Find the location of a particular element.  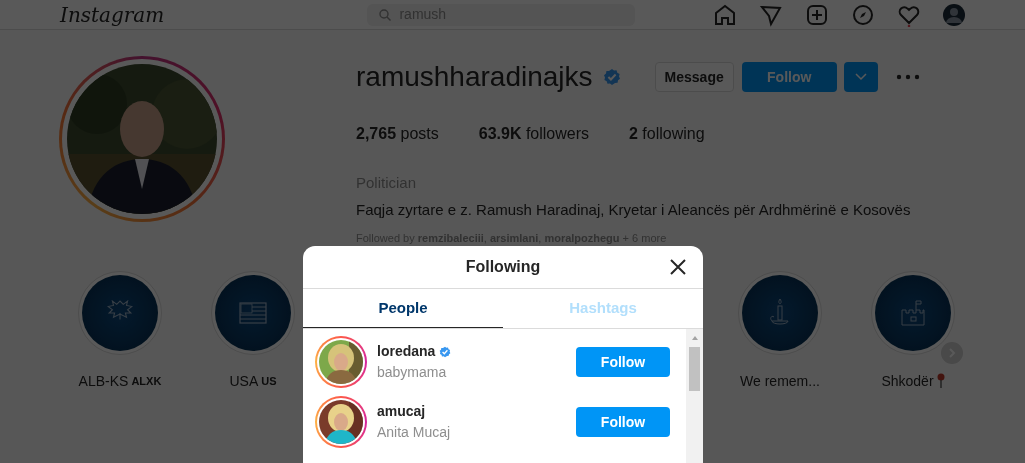

dialog-tab: People is located at coordinates (403, 308).